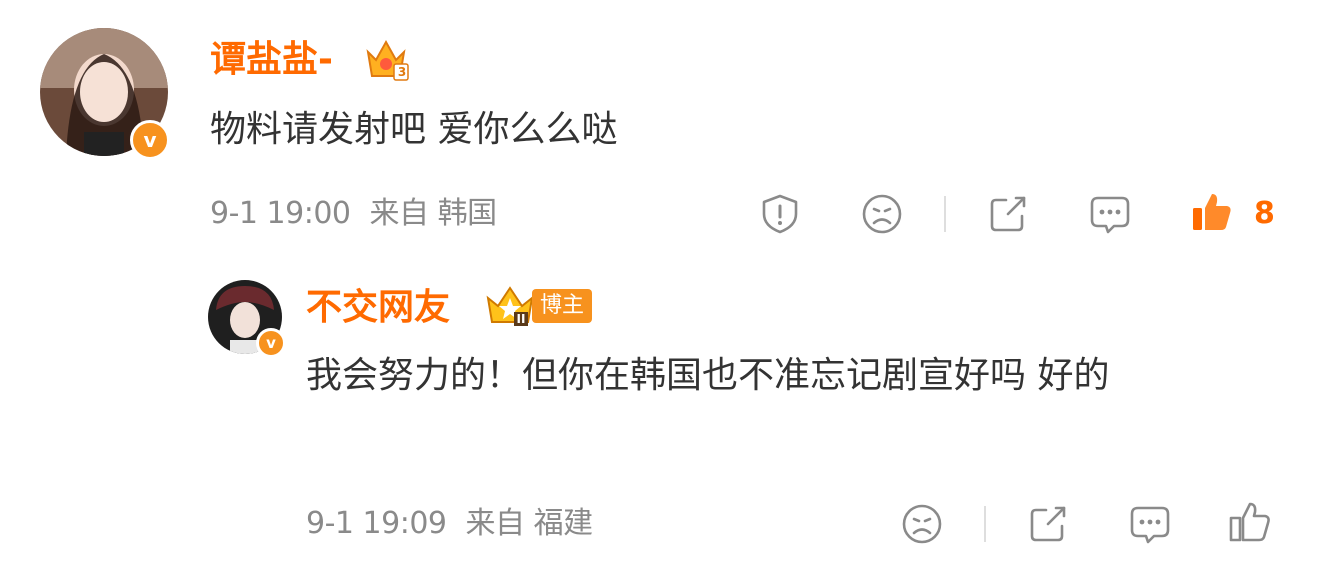 The width and height of the screenshot is (1320, 574). Describe the element at coordinates (414, 129) in the screenshot. I see `comment-text: 物料请发射吧 爱你么么哒` at that location.